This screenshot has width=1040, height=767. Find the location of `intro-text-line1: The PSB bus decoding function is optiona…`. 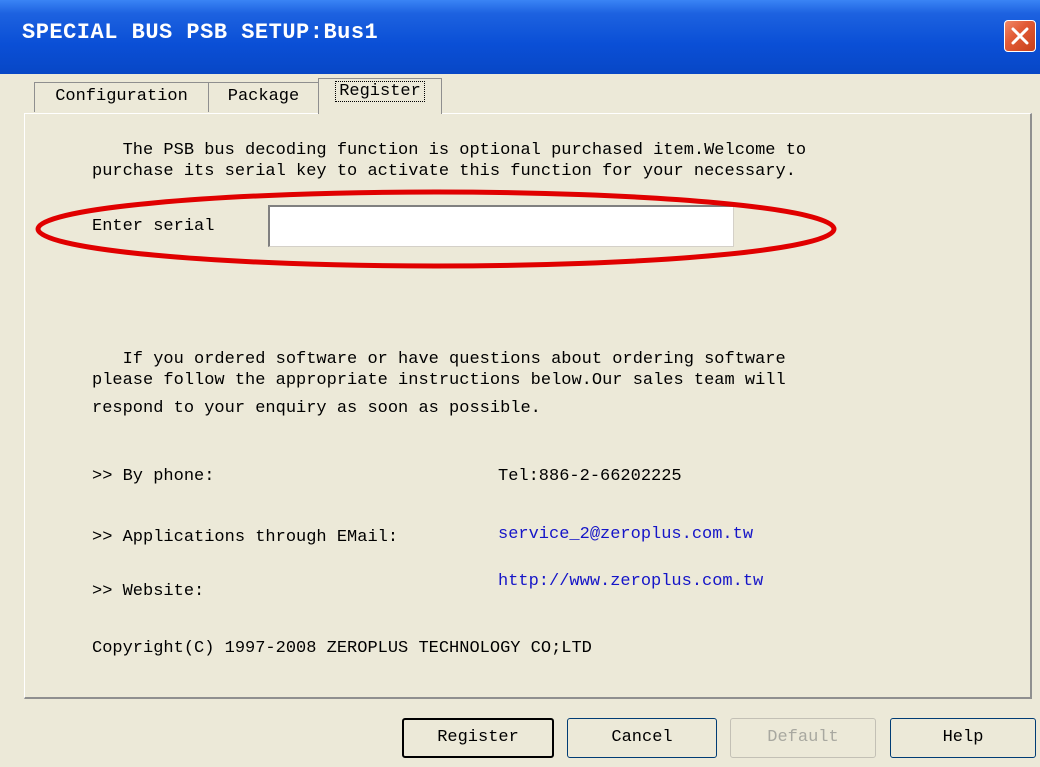

intro-text-line1: The PSB bus decoding function is optiona… is located at coordinates (449, 150).